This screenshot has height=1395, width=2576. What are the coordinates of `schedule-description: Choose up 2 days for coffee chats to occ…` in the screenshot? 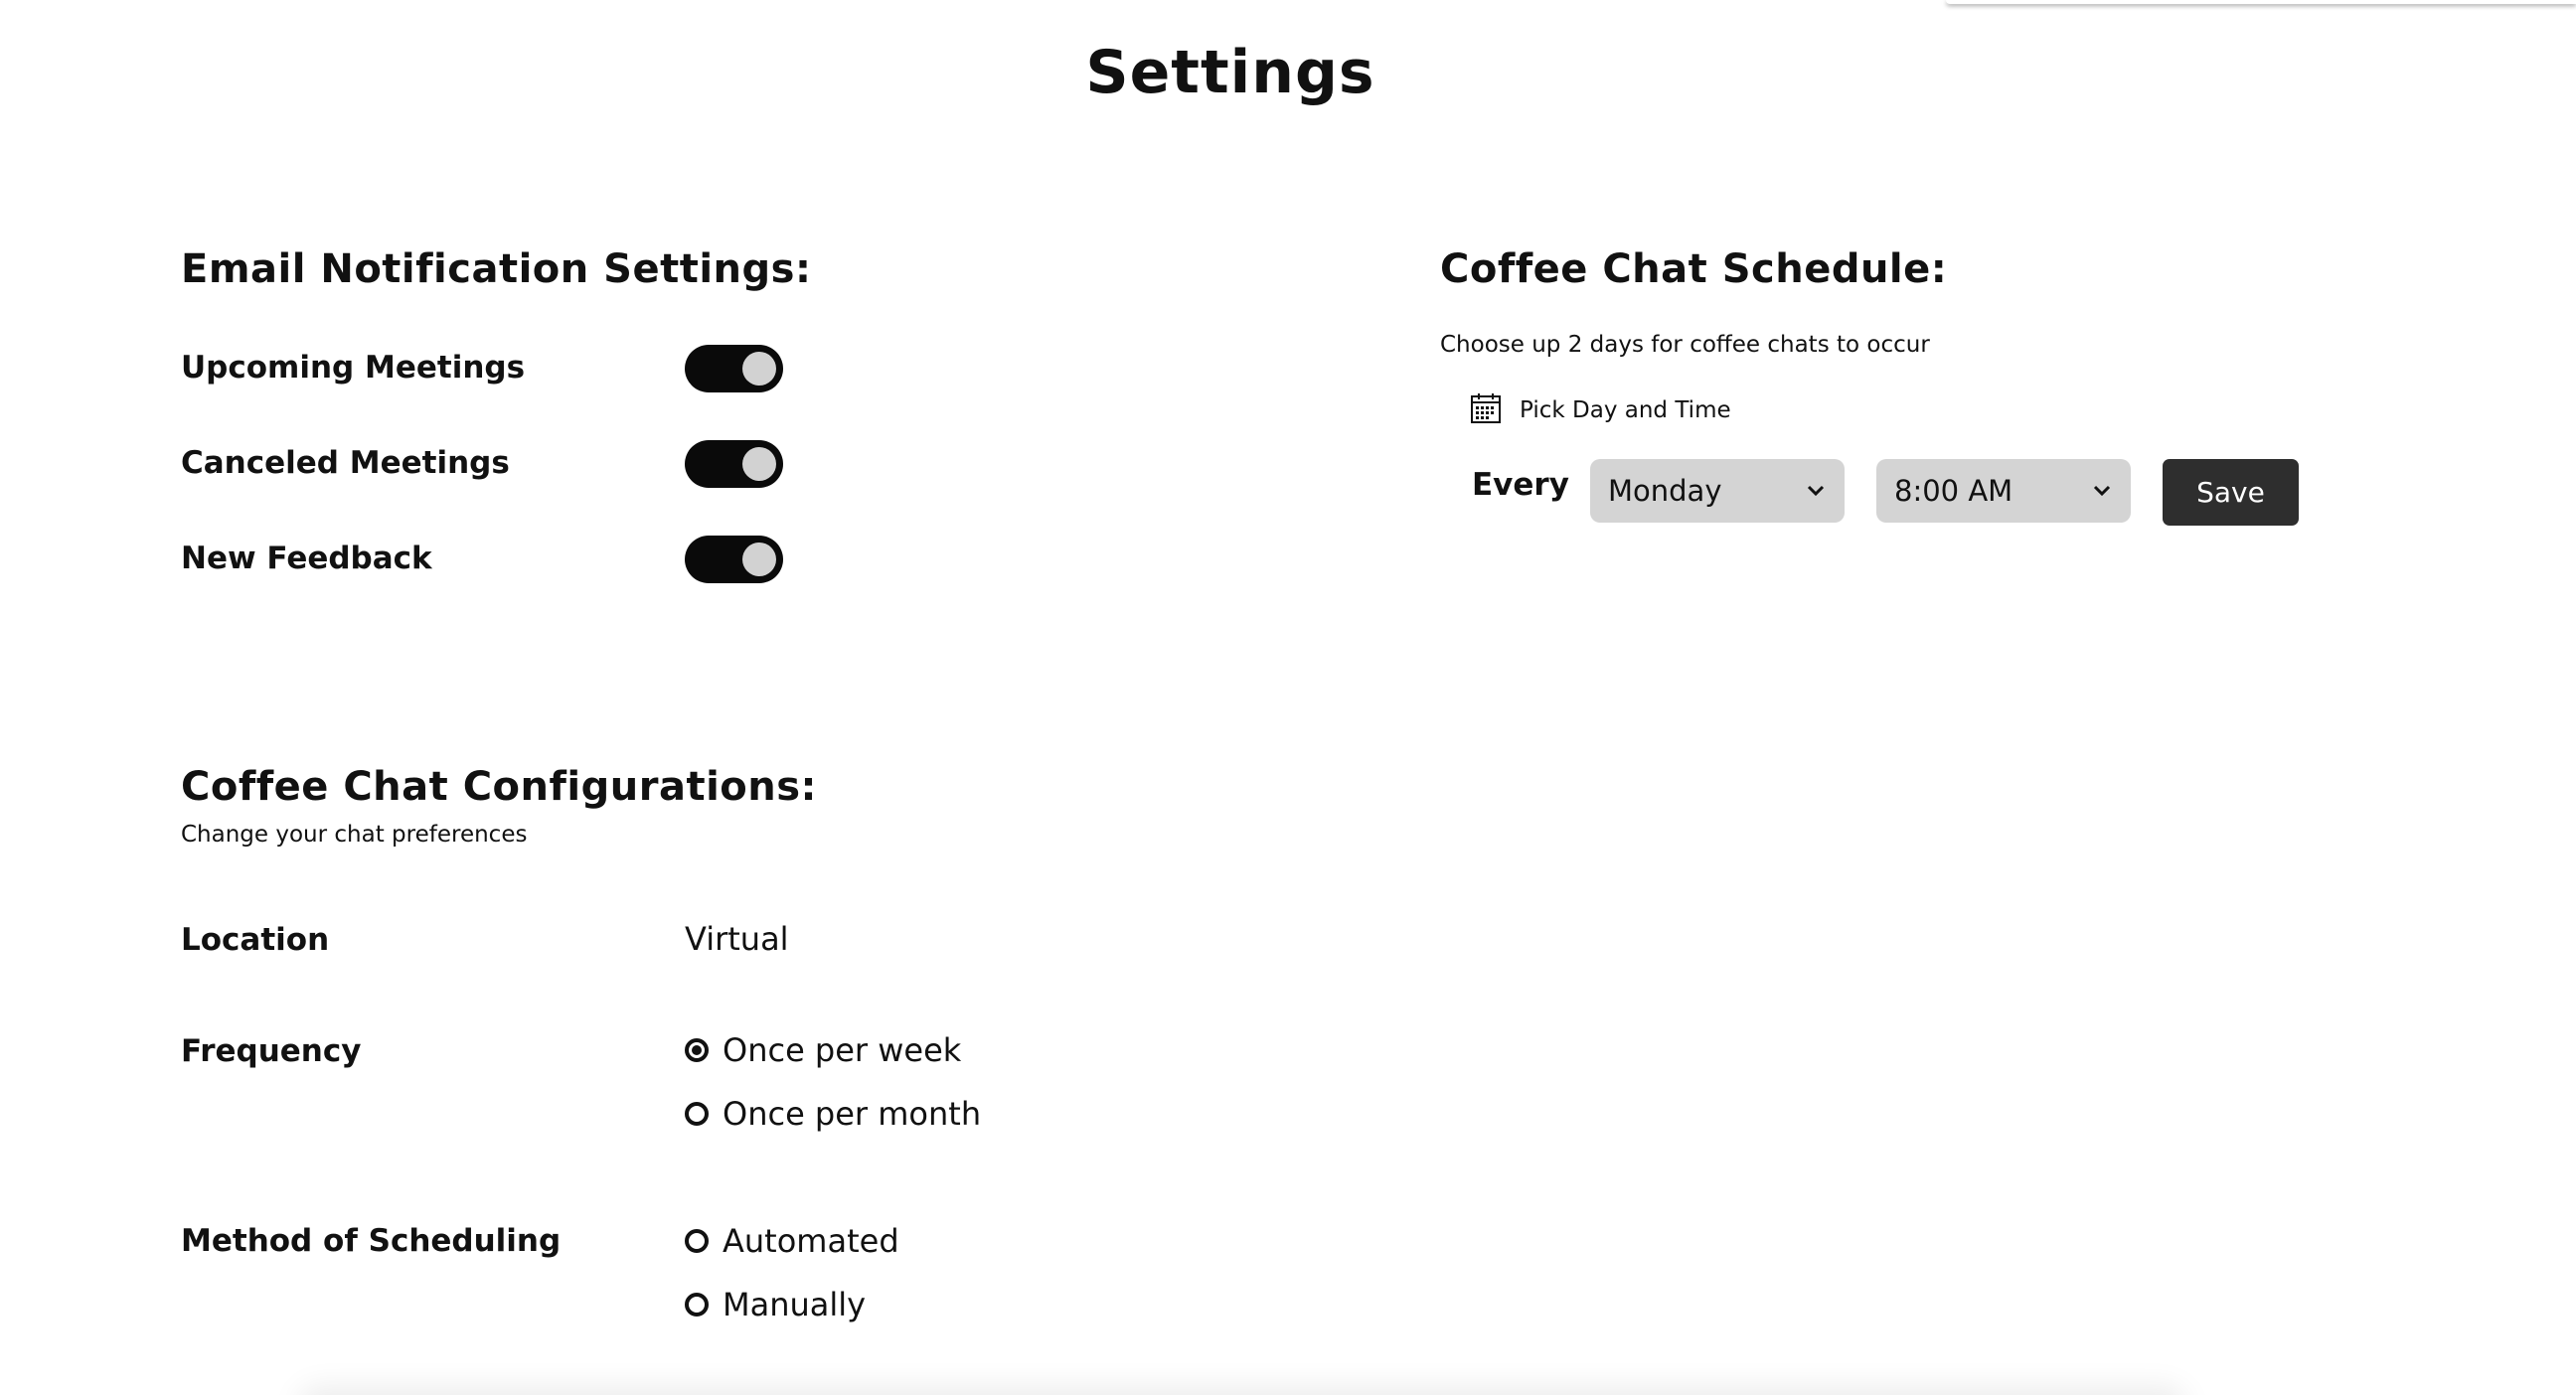 It's located at (1685, 345).